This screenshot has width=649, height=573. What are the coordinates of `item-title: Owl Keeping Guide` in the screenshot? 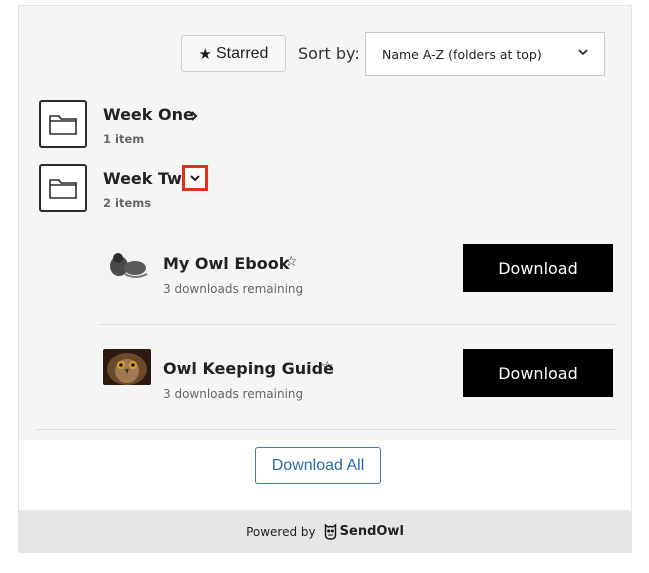 It's located at (248, 368).